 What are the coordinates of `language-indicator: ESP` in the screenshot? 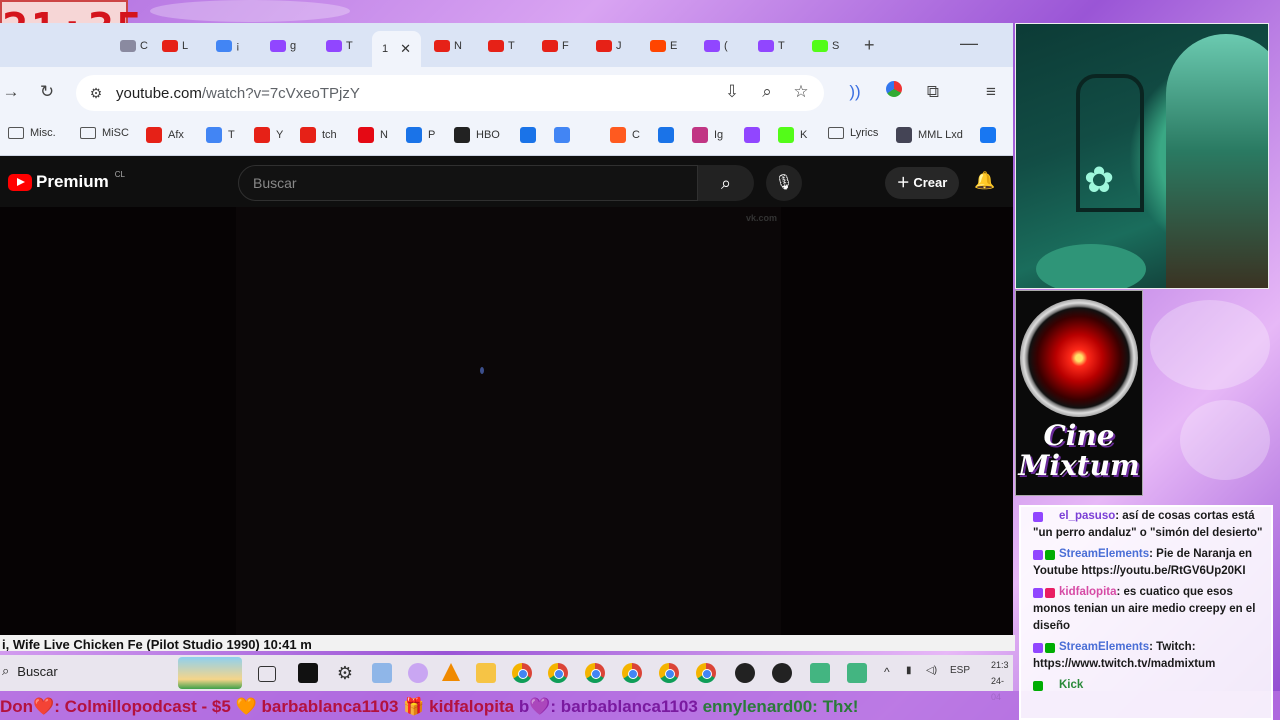 It's located at (960, 670).